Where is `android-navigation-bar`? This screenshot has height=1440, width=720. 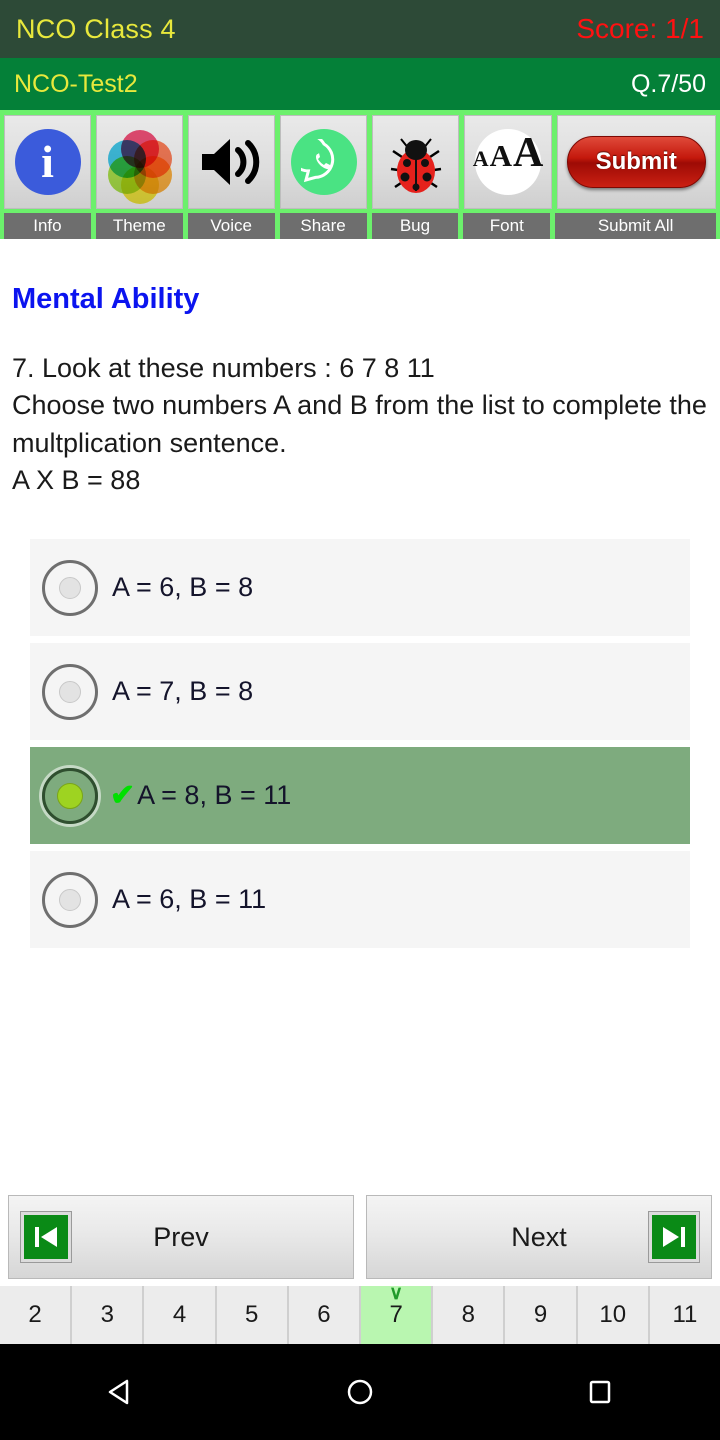 android-navigation-bar is located at coordinates (360, 1392).